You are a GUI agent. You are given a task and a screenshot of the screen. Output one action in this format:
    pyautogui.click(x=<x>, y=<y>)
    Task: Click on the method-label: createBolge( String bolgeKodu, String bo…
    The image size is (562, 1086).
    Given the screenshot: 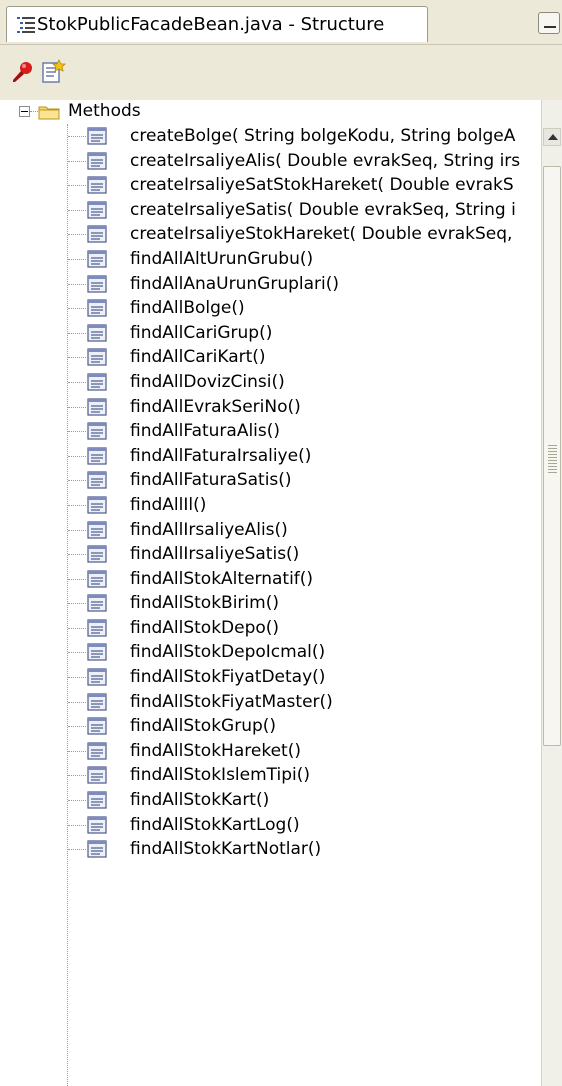 What is the action you would take?
    pyautogui.click(x=323, y=136)
    